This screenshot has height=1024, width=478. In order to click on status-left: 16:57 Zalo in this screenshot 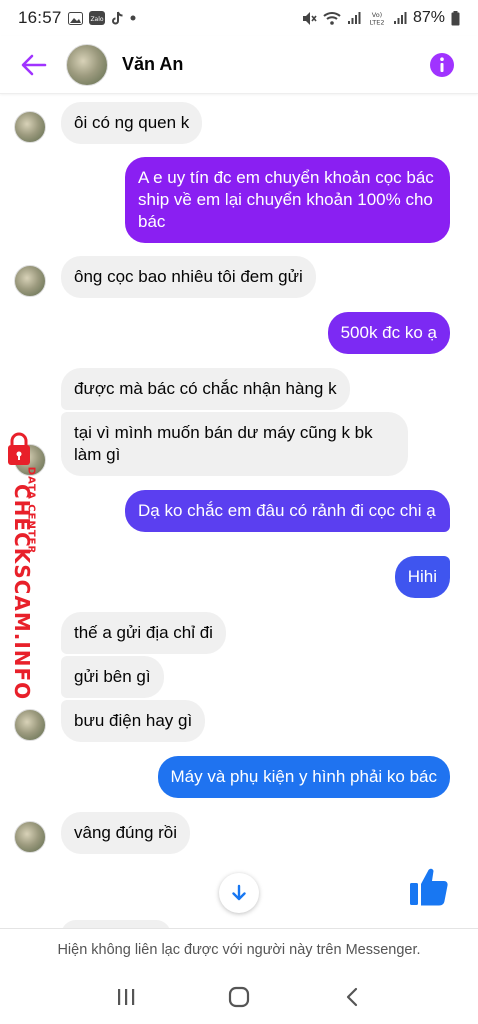, I will do `click(77, 18)`.